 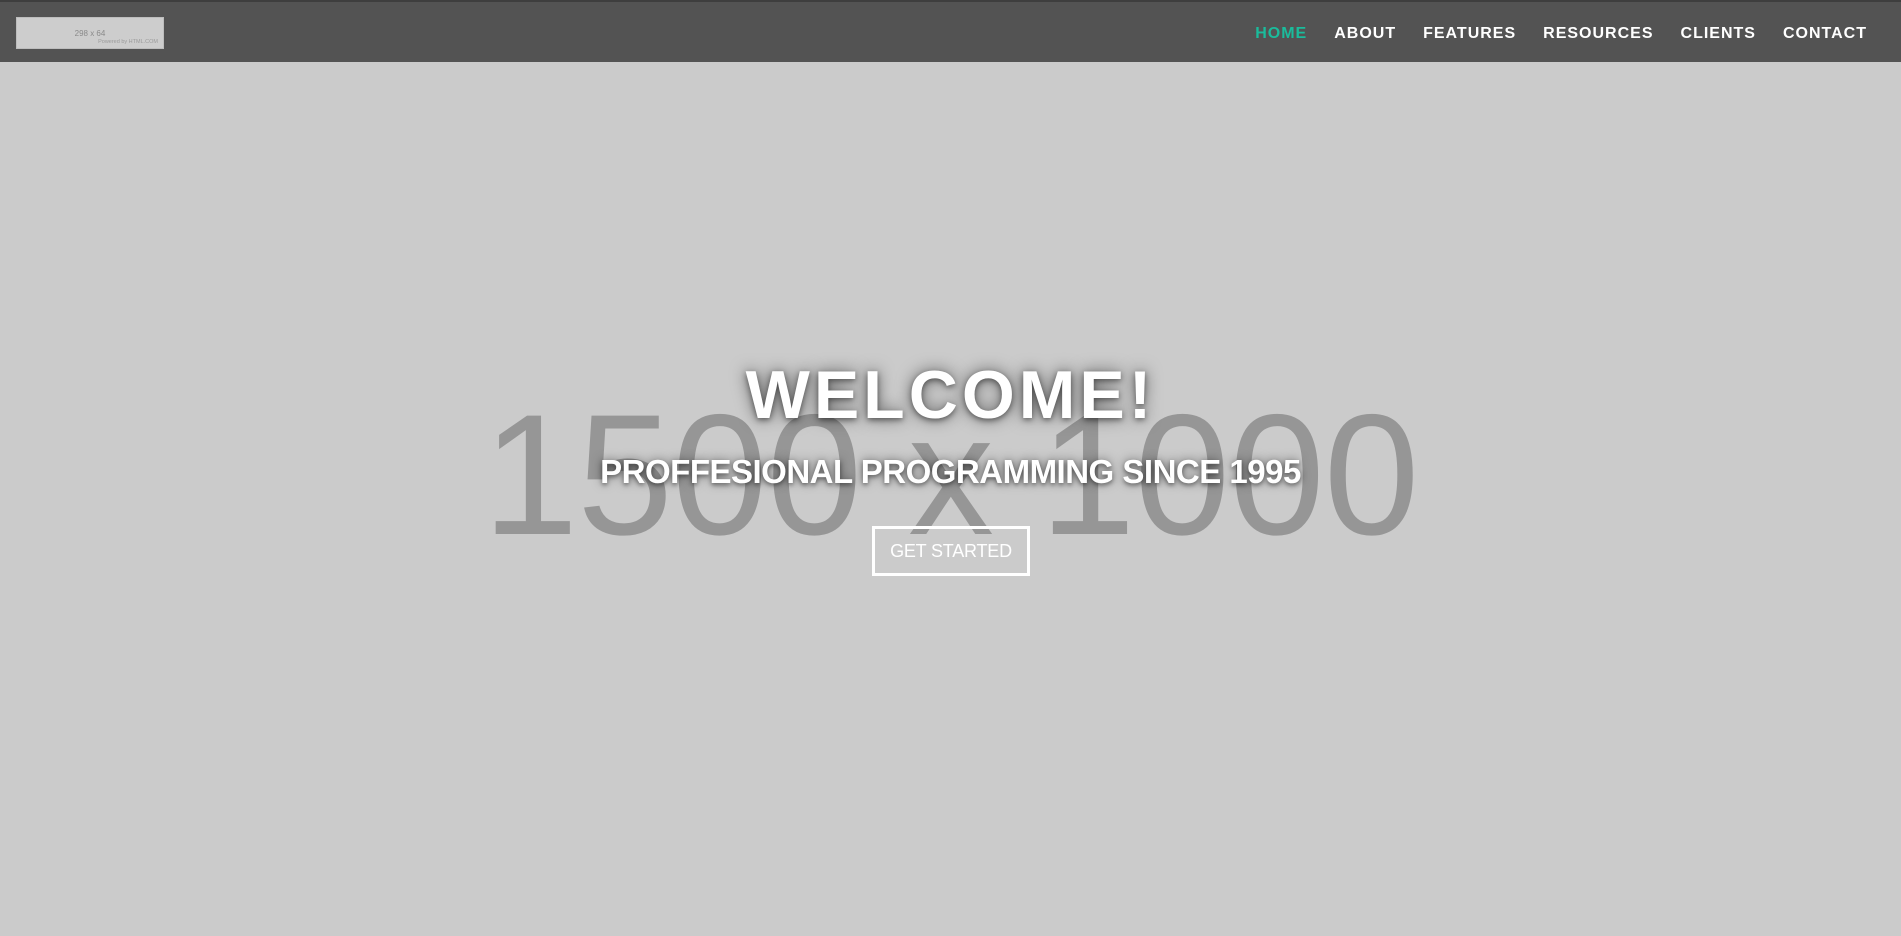 What do you see at coordinates (951, 551) in the screenshot?
I see `get-started-button: GET STARTED` at bounding box center [951, 551].